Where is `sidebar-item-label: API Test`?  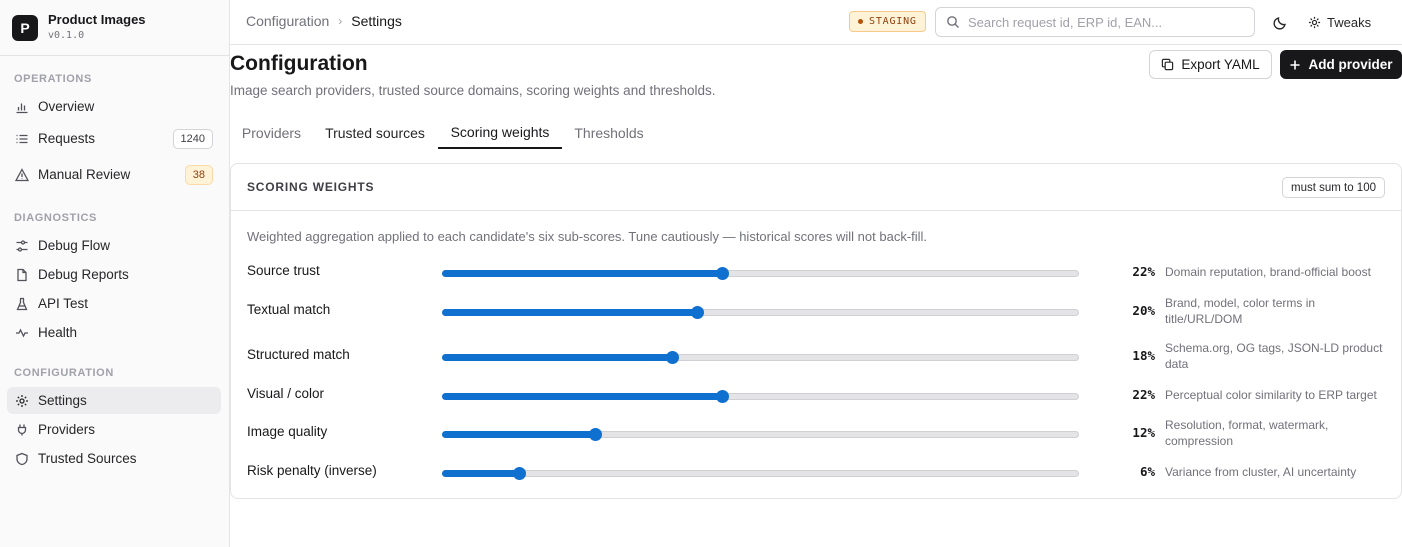
sidebar-item-label: API Test is located at coordinates (63, 303).